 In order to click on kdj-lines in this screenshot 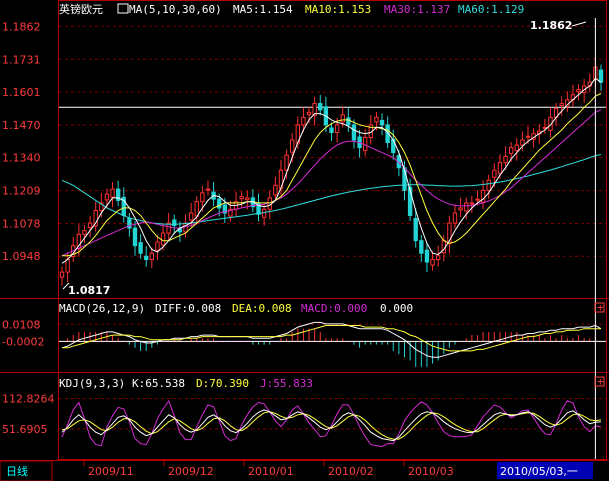, I will do `click(331, 423)`.